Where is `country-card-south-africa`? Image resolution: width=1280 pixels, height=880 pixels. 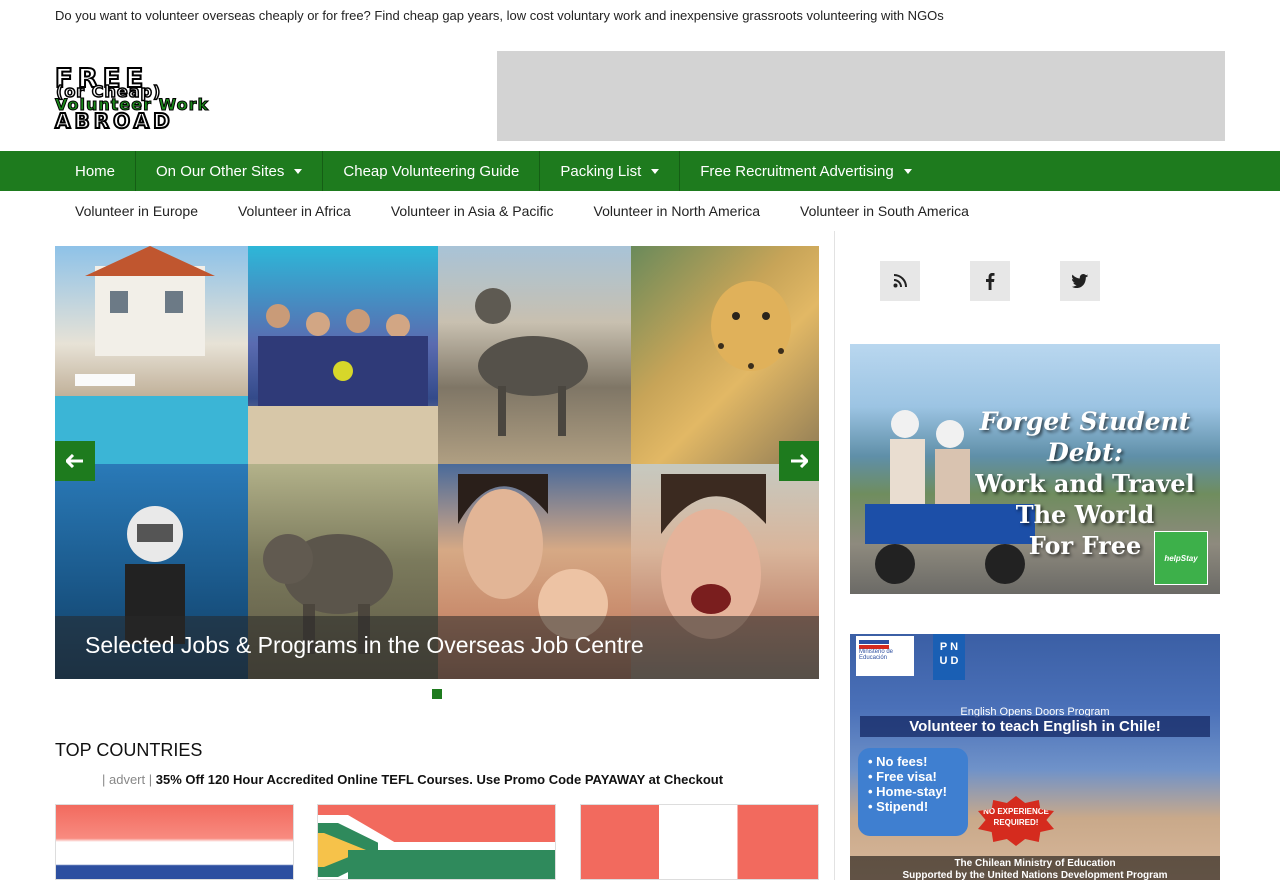 country-card-south-africa is located at coordinates (436, 842).